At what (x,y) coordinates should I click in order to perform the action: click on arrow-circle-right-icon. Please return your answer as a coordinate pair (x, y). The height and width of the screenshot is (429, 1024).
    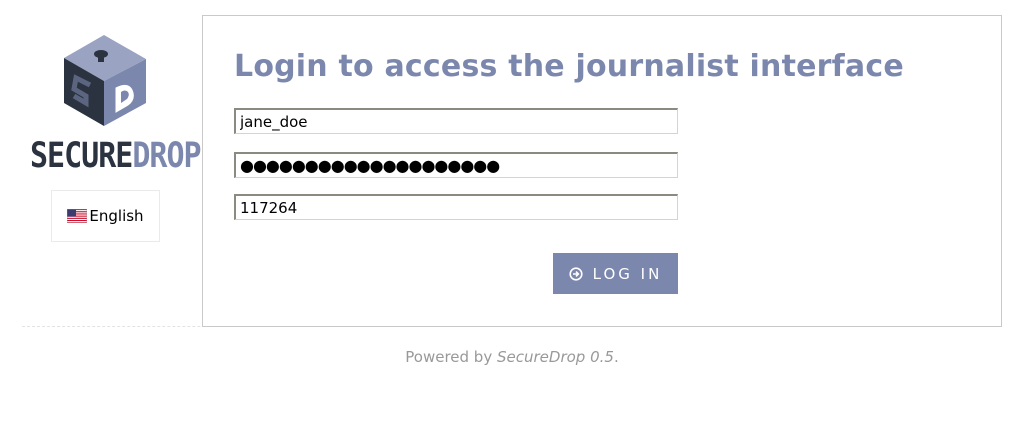
    Looking at the image, I should click on (576, 273).